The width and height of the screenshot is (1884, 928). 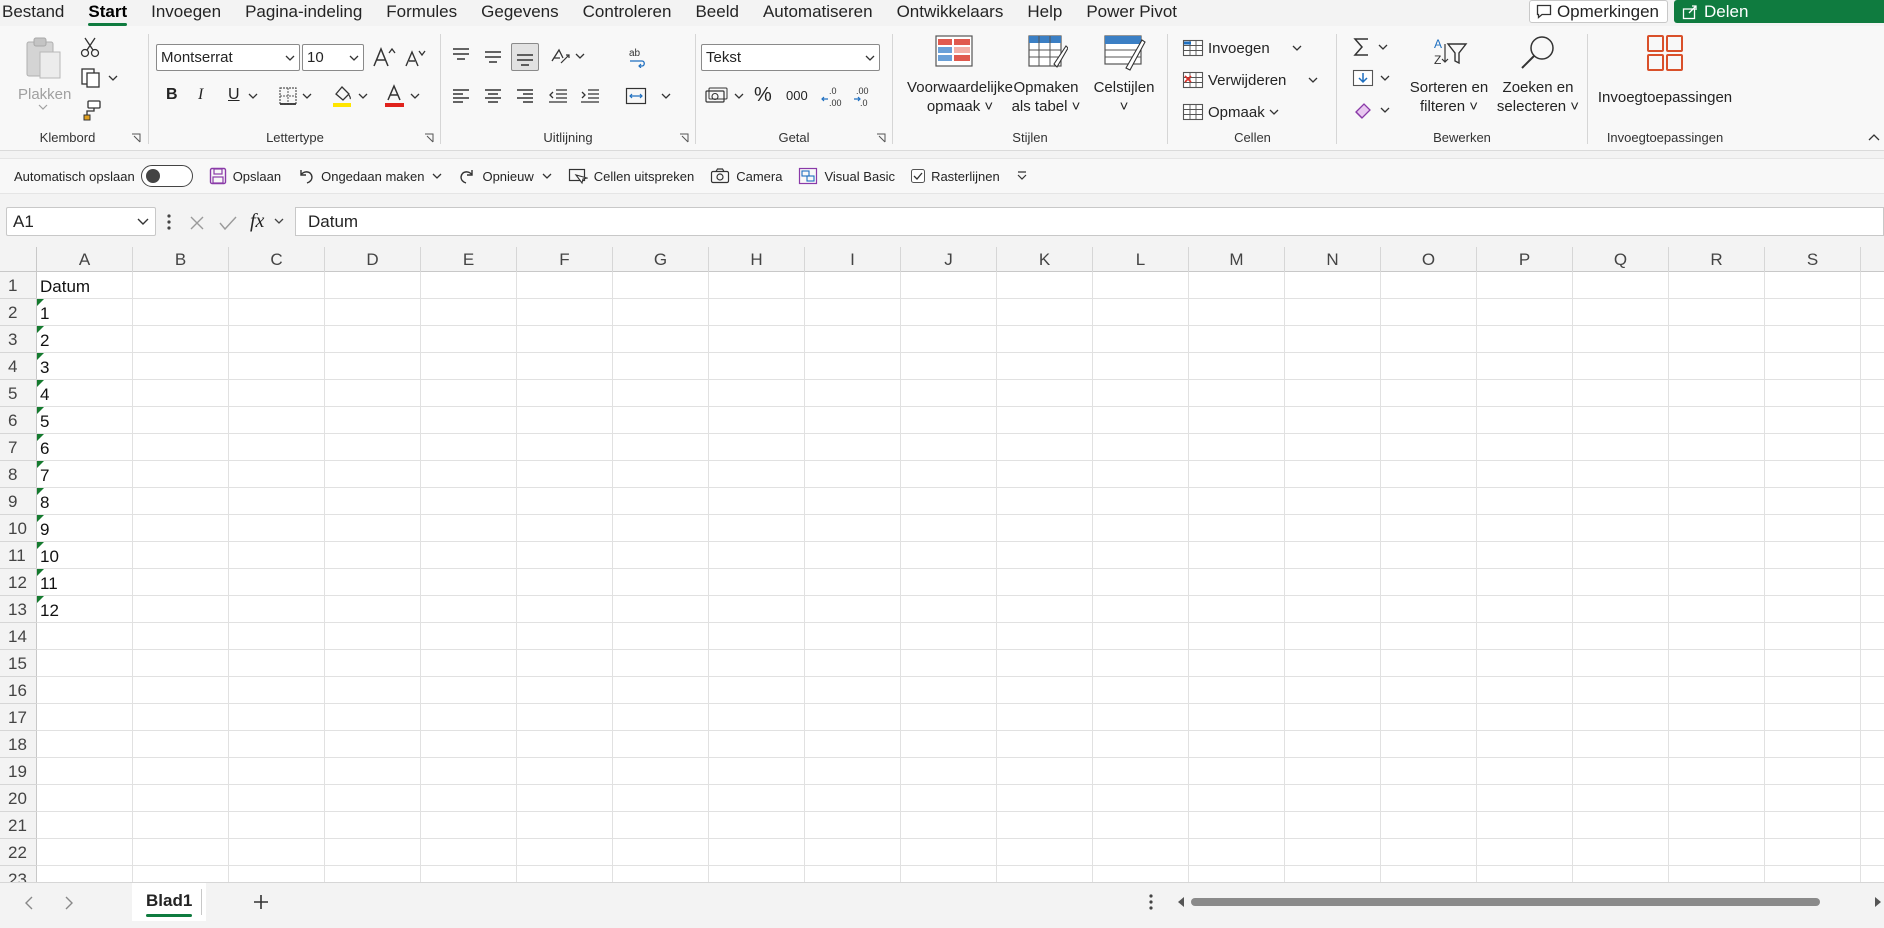 What do you see at coordinates (395, 96) in the screenshot?
I see `font-color-icon` at bounding box center [395, 96].